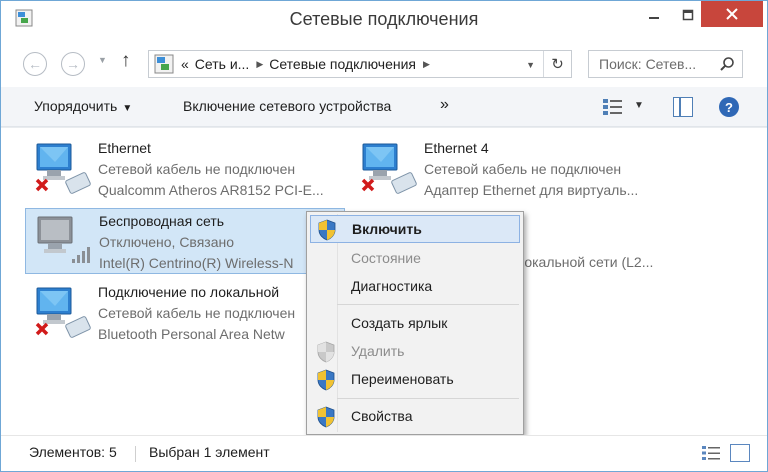  What do you see at coordinates (342, 64) in the screenshot?
I see `breadcrumb-network-connections: Сетевые подключения` at bounding box center [342, 64].